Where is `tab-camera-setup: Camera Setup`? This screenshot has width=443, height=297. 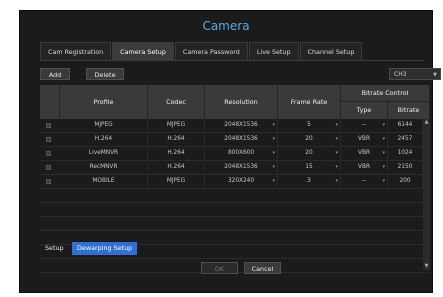
tab-camera-setup: Camera Setup is located at coordinates (143, 51).